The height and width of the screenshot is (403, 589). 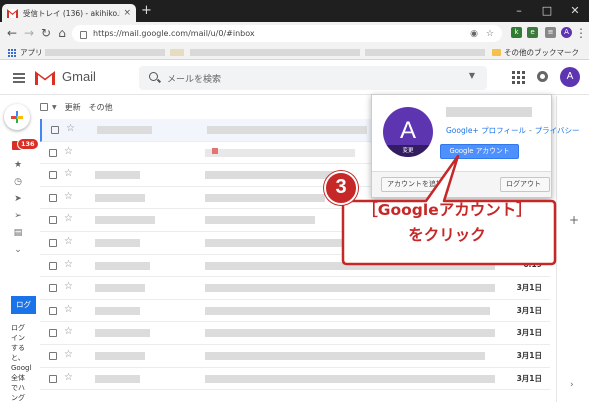 I want to click on select-dropdown-icon: ▼, so click(x=54, y=107).